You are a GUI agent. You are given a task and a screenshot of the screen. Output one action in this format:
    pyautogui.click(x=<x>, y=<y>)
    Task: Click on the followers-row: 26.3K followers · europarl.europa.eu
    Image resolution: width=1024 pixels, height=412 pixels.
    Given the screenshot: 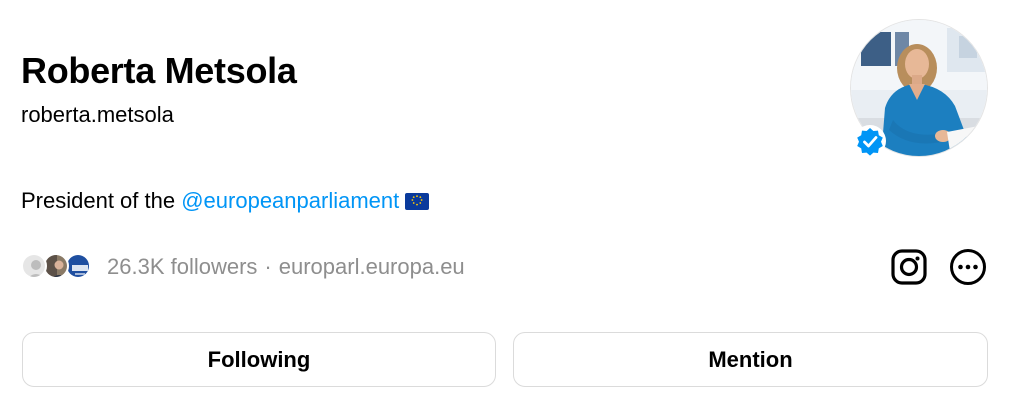 What is the action you would take?
    pyautogui.click(x=281, y=267)
    